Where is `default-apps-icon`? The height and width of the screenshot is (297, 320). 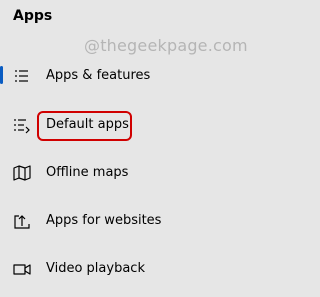
default-apps-icon is located at coordinates (22, 125).